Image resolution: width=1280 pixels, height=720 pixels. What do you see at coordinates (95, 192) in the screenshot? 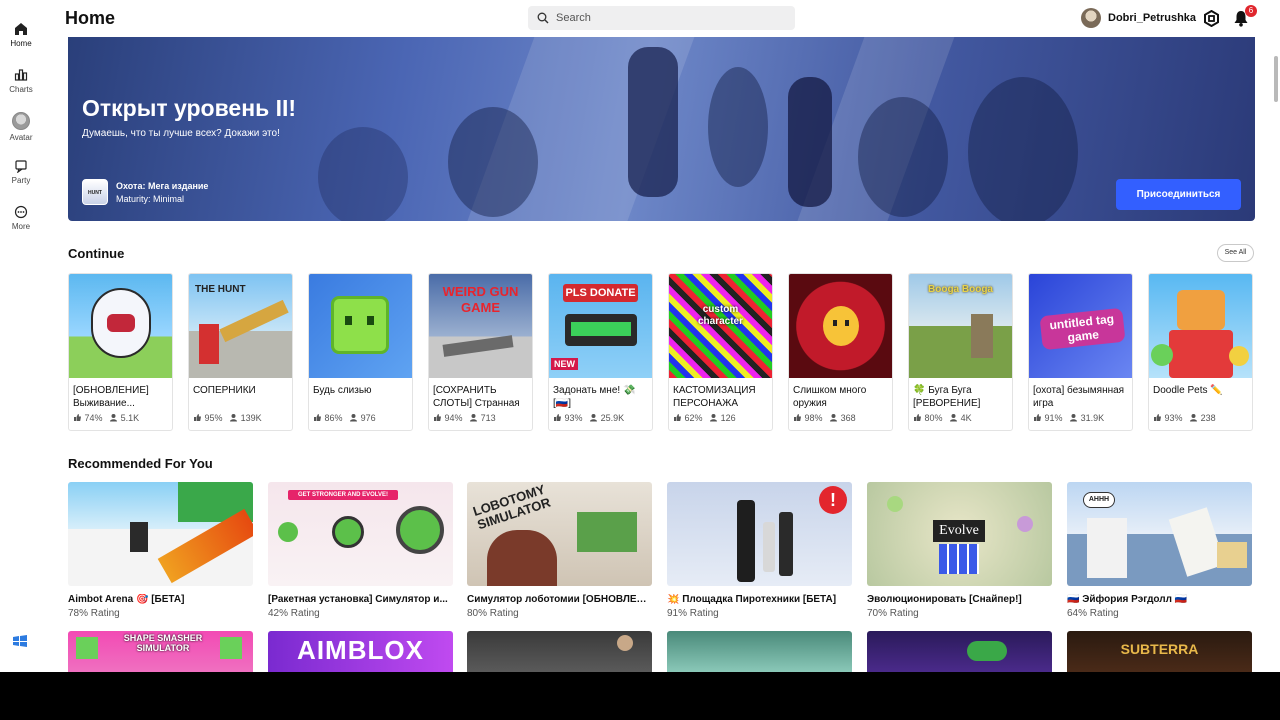
I see `hero-game-thumbnail: HUNT` at bounding box center [95, 192].